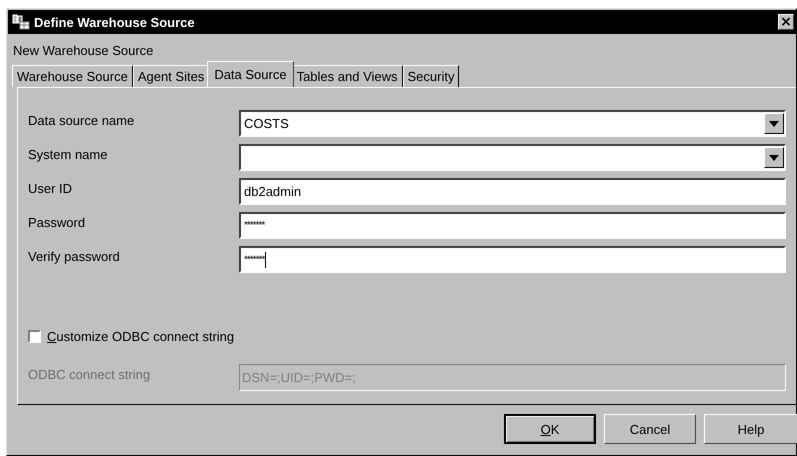 This screenshot has height=456, width=797. I want to click on tab: Warehouse Source, so click(72, 76).